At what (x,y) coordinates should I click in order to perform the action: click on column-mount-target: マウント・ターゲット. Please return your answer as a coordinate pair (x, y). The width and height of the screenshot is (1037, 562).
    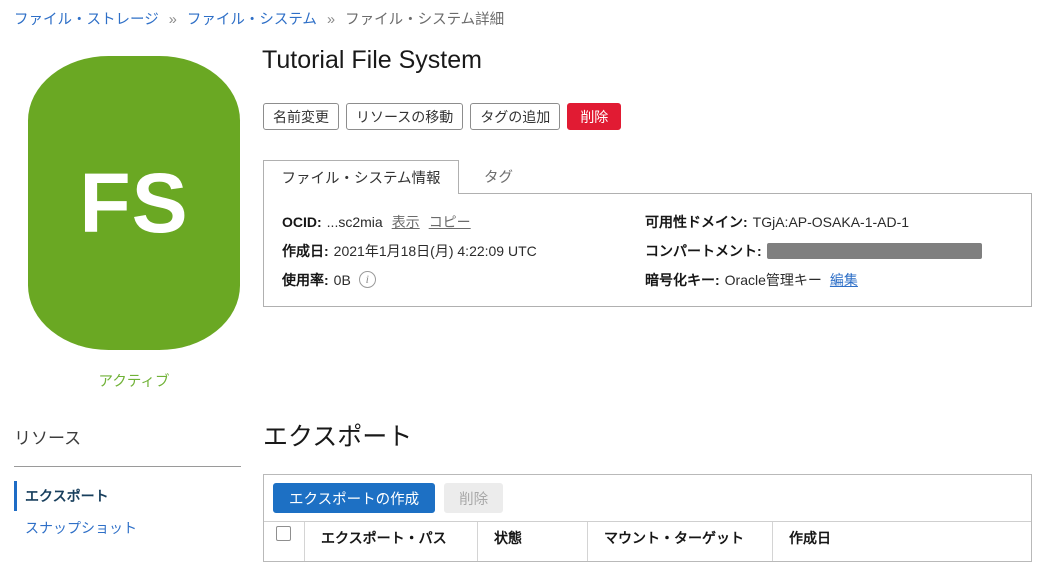
    Looking at the image, I should click on (679, 541).